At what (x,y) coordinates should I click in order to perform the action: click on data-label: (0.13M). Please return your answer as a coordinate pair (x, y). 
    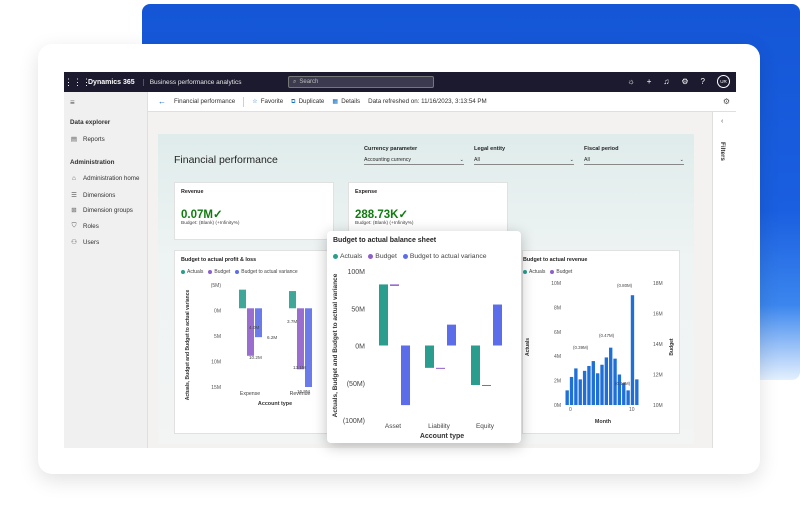
    Looking at the image, I should click on (623, 383).